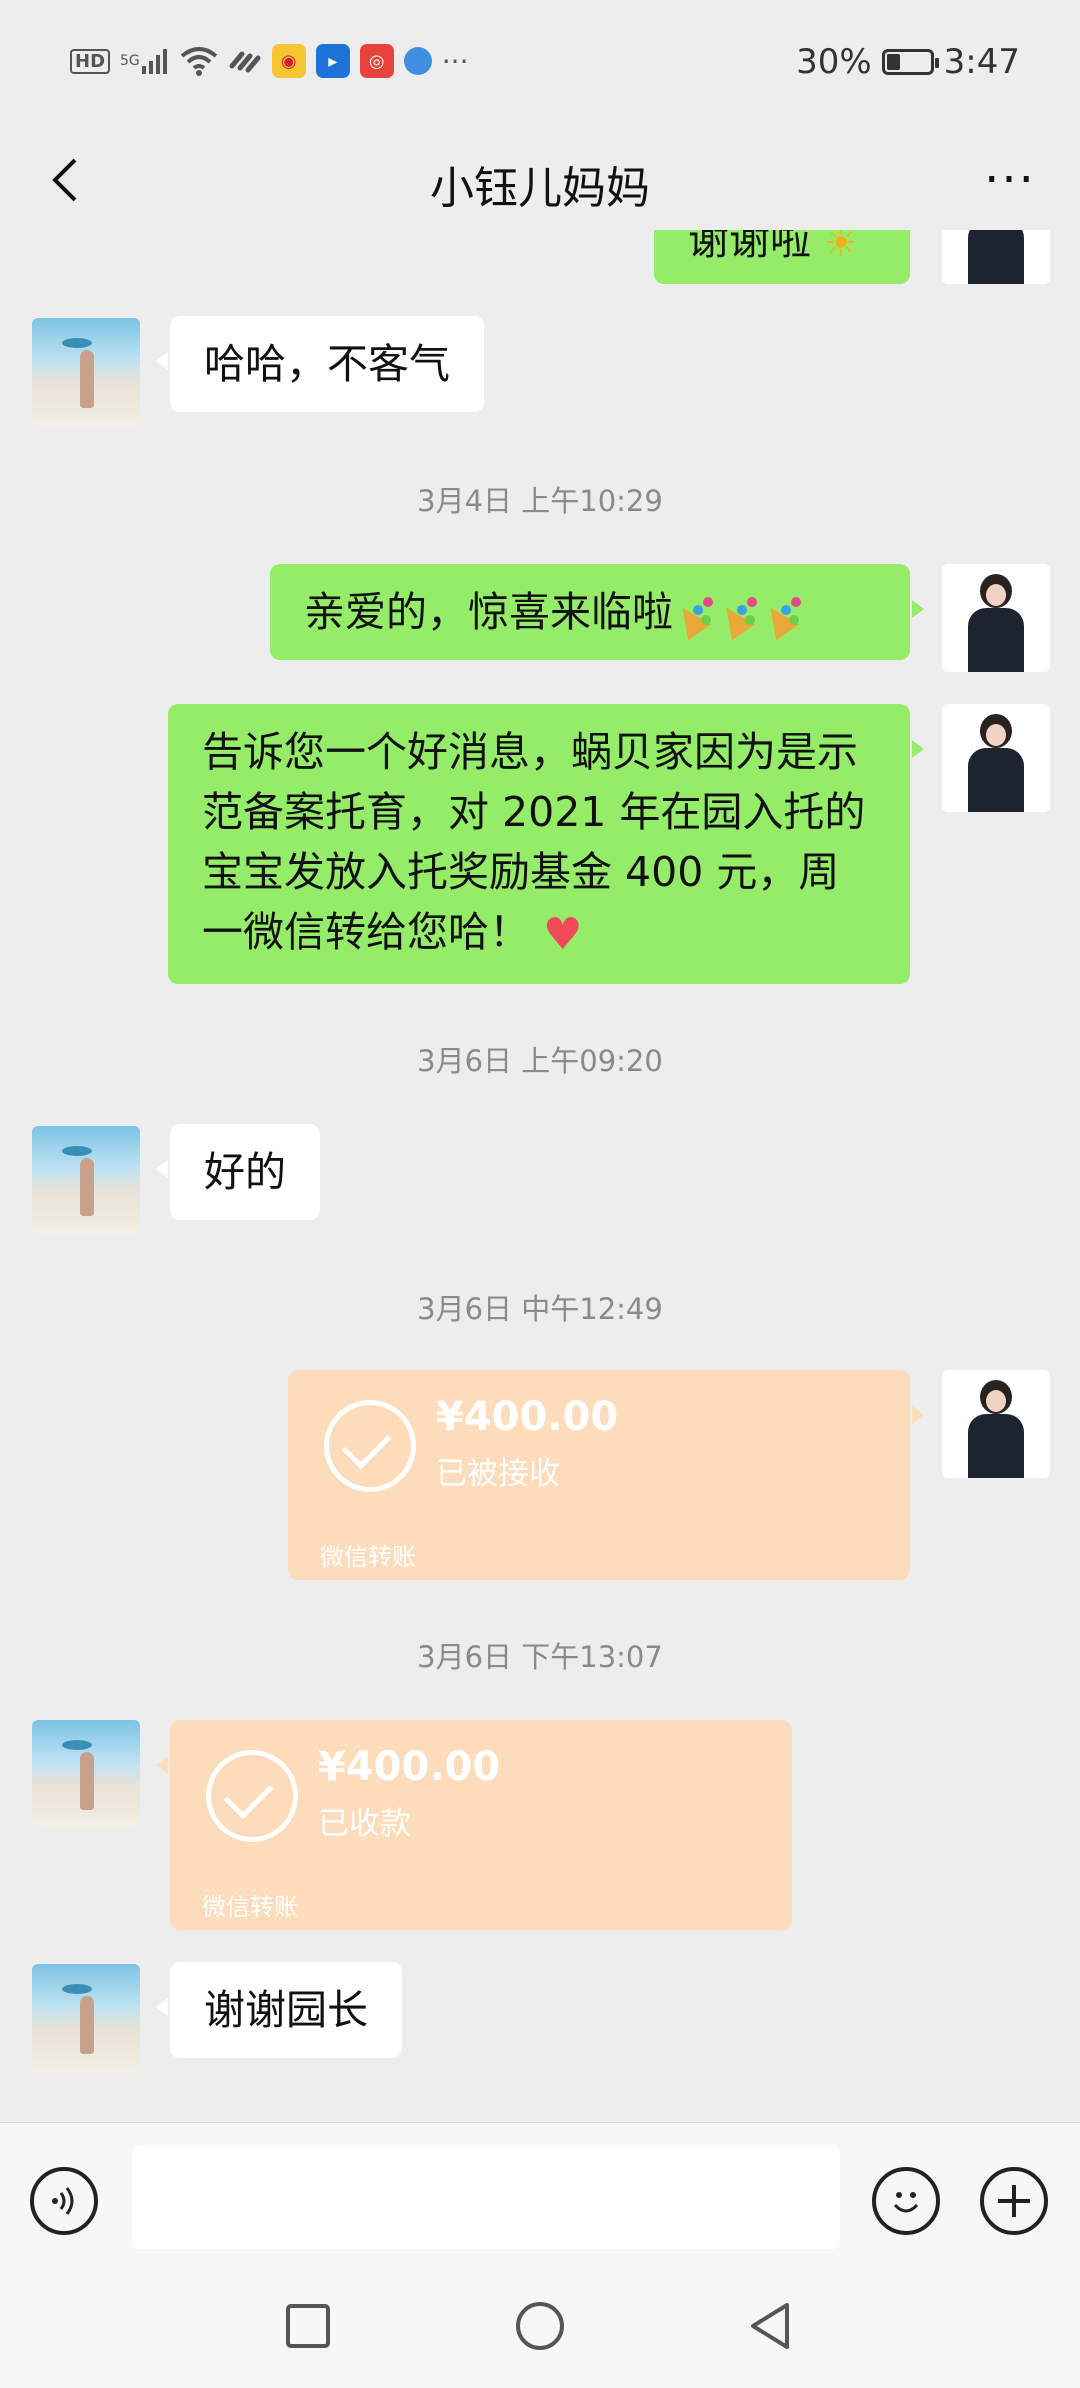 This screenshot has height=2388, width=1080. I want to click on app-red-icon: ◎, so click(376, 61).